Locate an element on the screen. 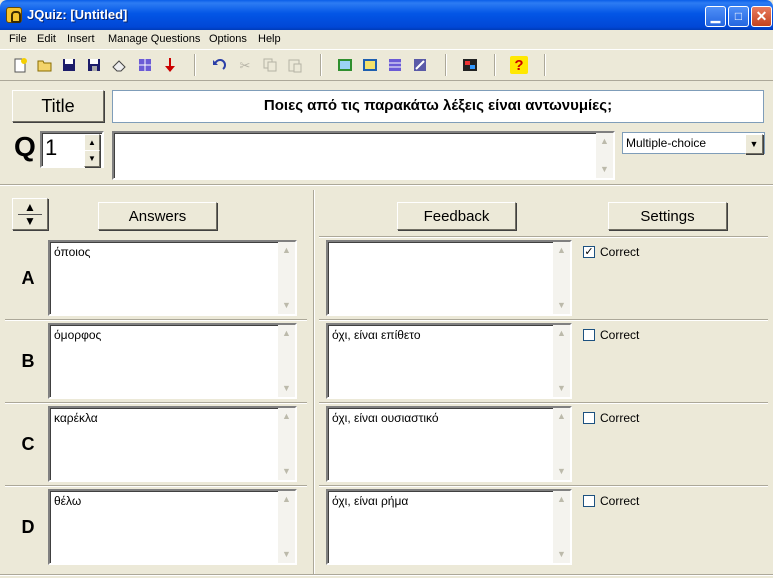 Image resolution: width=773 pixels, height=578 pixels. export-web-icon is located at coordinates (345, 65).